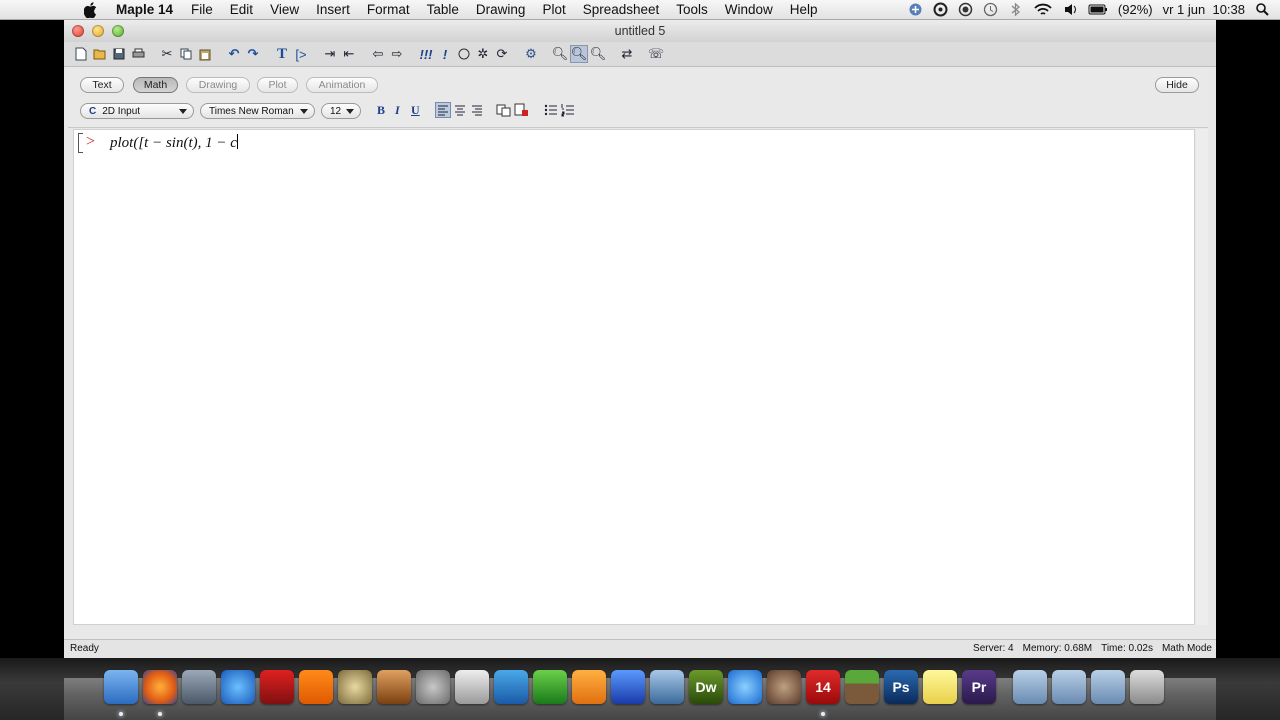 The image size is (1280, 720). I want to click on execution-group-bracket, so click(80, 143).